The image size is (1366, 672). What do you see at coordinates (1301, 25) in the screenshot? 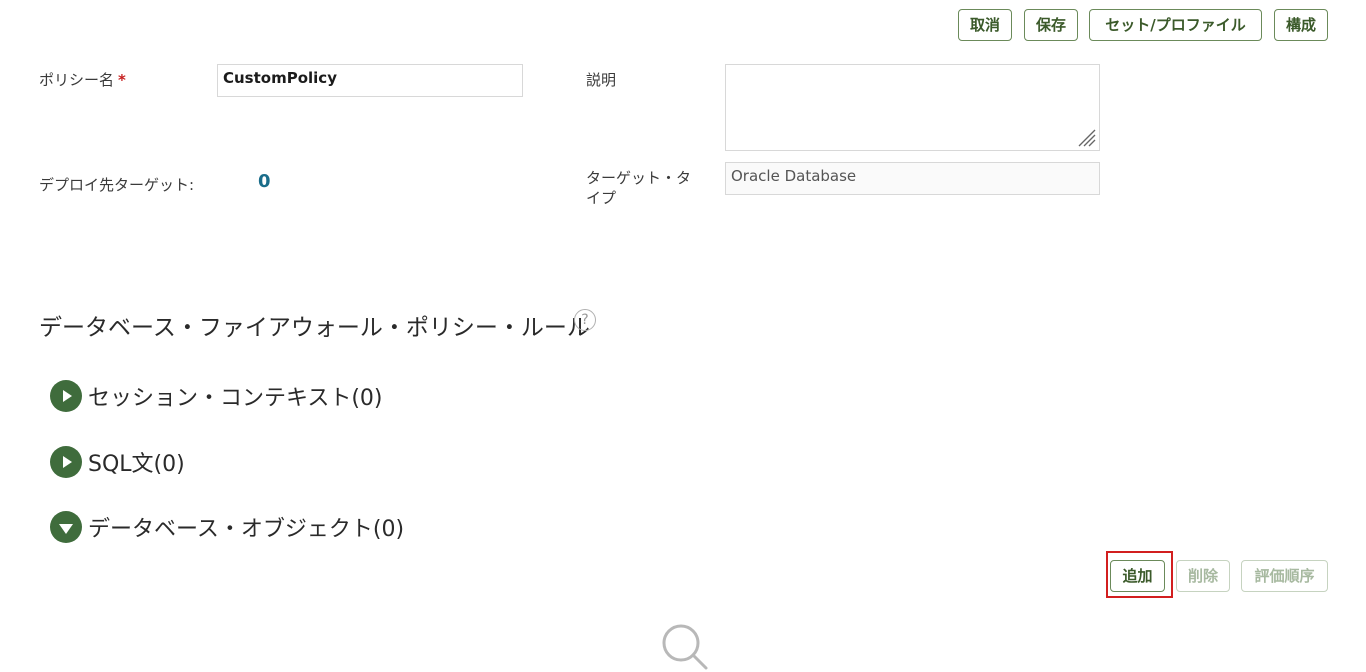
I see `configure-button: 構成` at bounding box center [1301, 25].